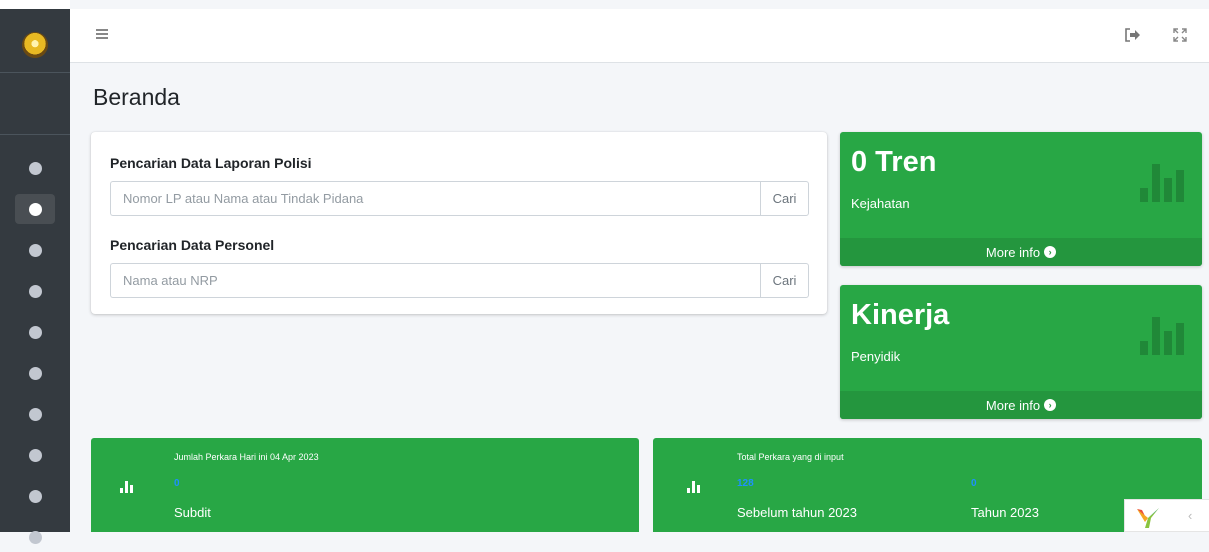  I want to click on perkara-hari-ini-caption: Jumlah Perkara Hari ini 04 Apr 2023, so click(246, 457).